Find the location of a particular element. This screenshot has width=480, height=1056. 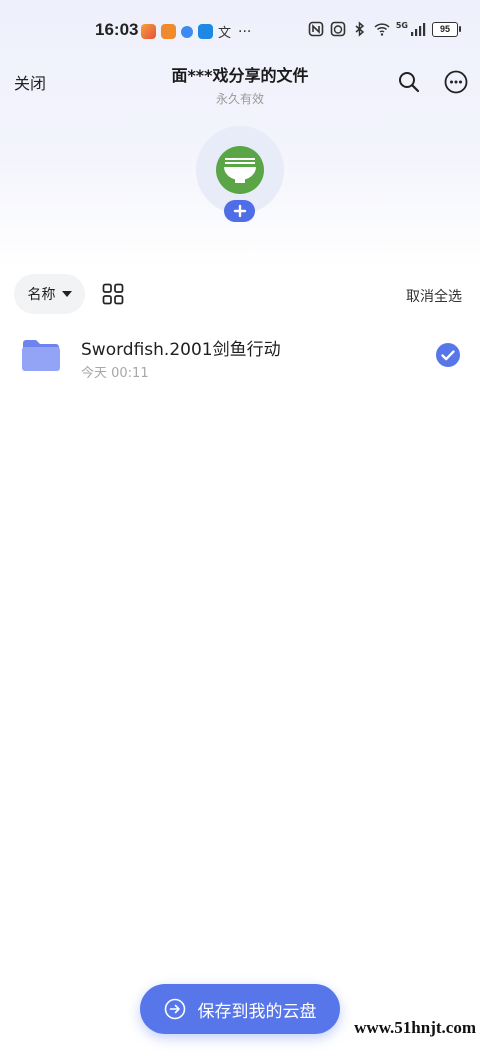

status-app-icons: 文 ··· is located at coordinates (196, 31).